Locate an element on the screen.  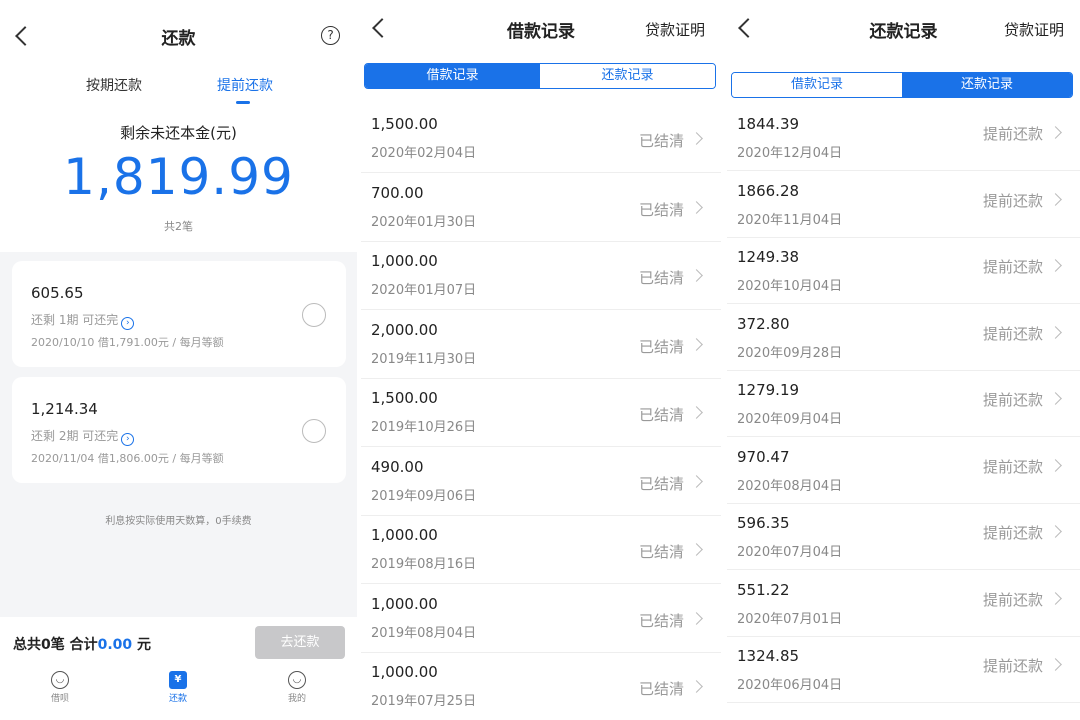
record-date: 2020年09月04日 is located at coordinates (790, 419).